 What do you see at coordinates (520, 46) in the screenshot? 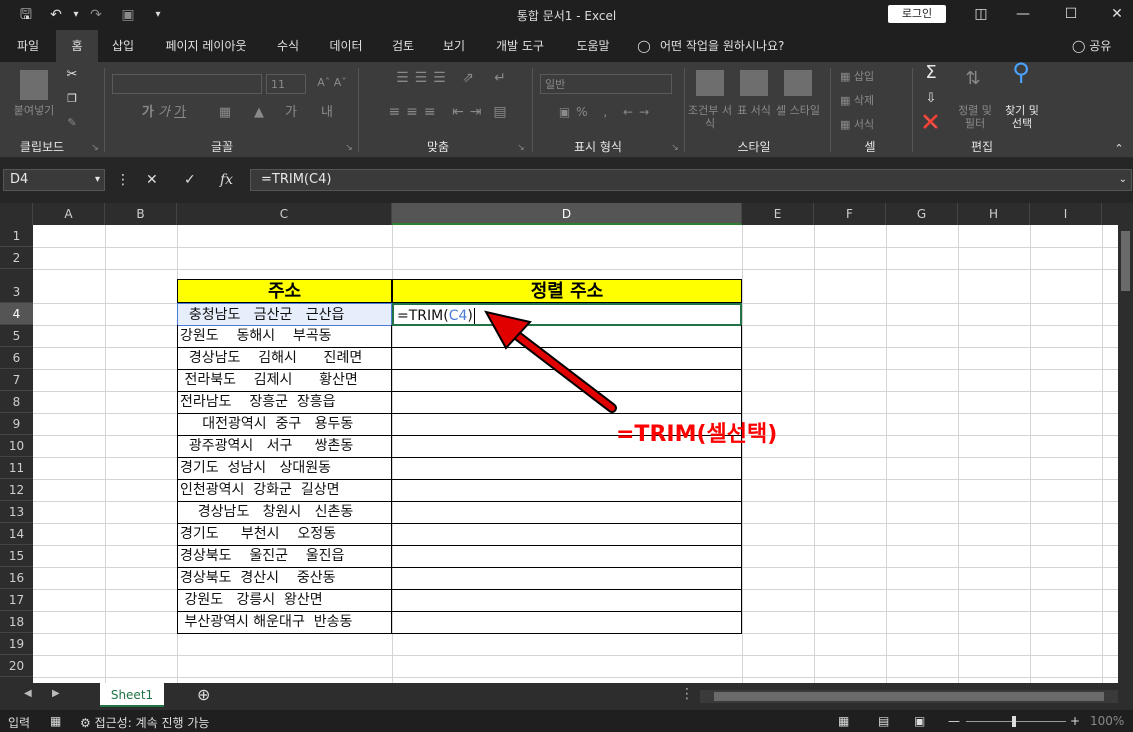
I see `tab-developer: 개발 도구` at bounding box center [520, 46].